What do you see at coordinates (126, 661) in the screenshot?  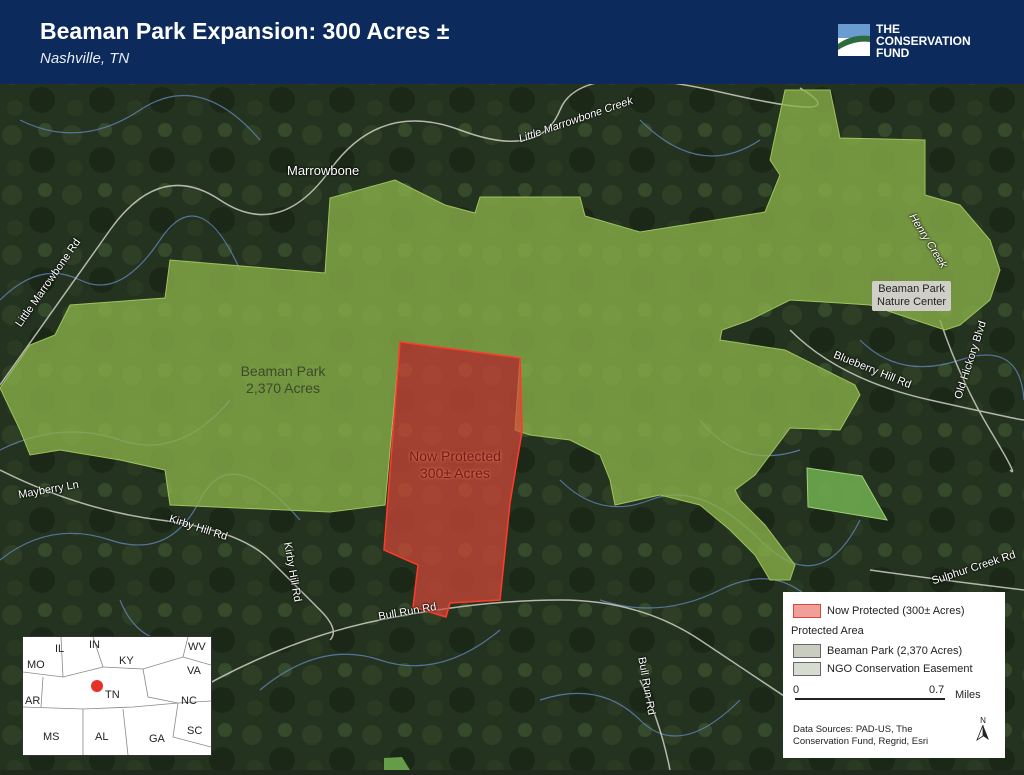 I see `state-ky: KY` at bounding box center [126, 661].